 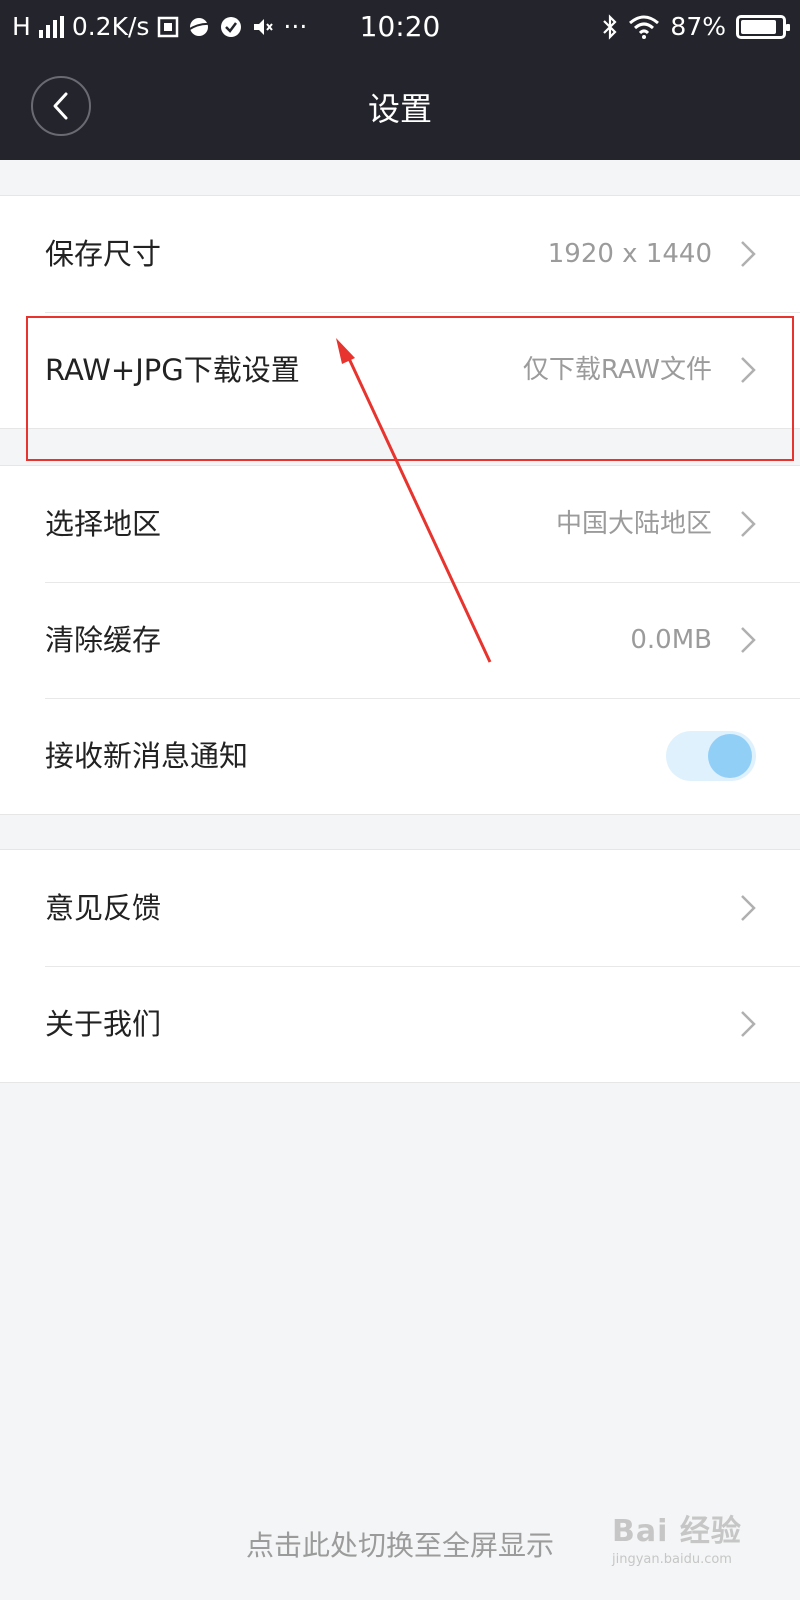 I want to click on region-value: 中国大陆地区, so click(x=633, y=524).